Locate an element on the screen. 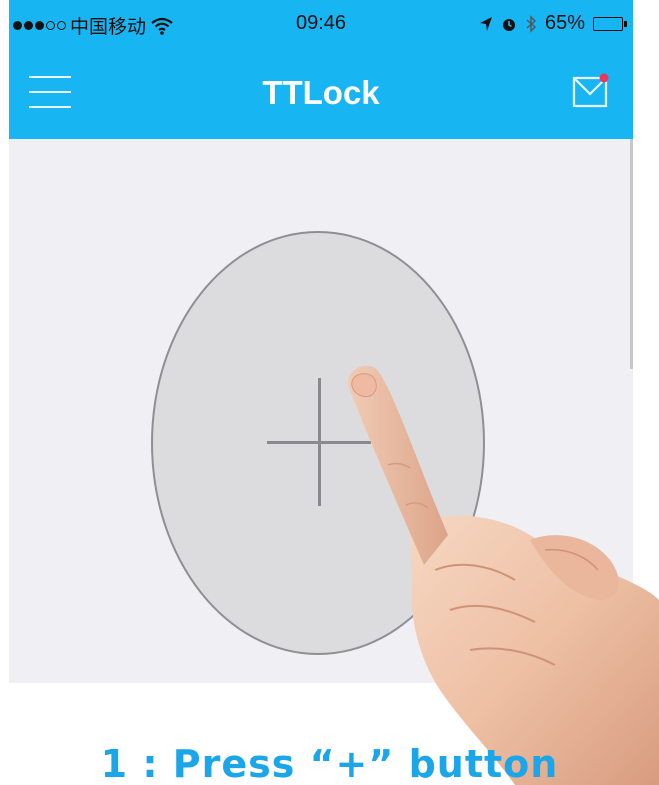  notification-dot is located at coordinates (604, 78).